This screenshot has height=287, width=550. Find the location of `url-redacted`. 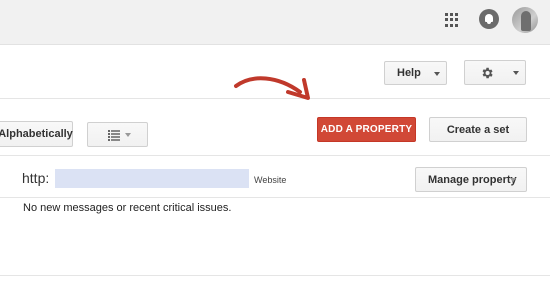

url-redacted is located at coordinates (152, 178).